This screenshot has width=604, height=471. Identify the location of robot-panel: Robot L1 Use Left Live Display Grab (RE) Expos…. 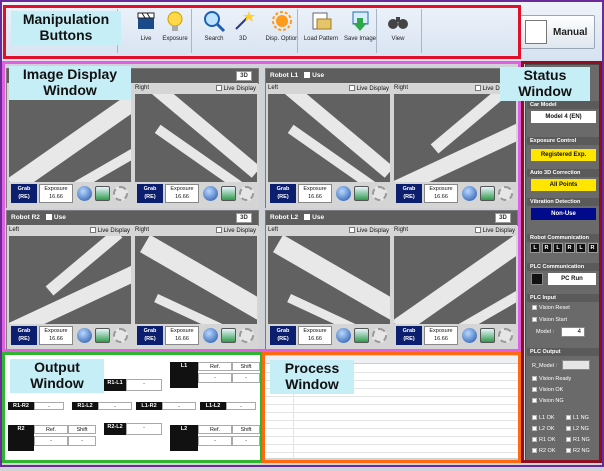
(391, 138).